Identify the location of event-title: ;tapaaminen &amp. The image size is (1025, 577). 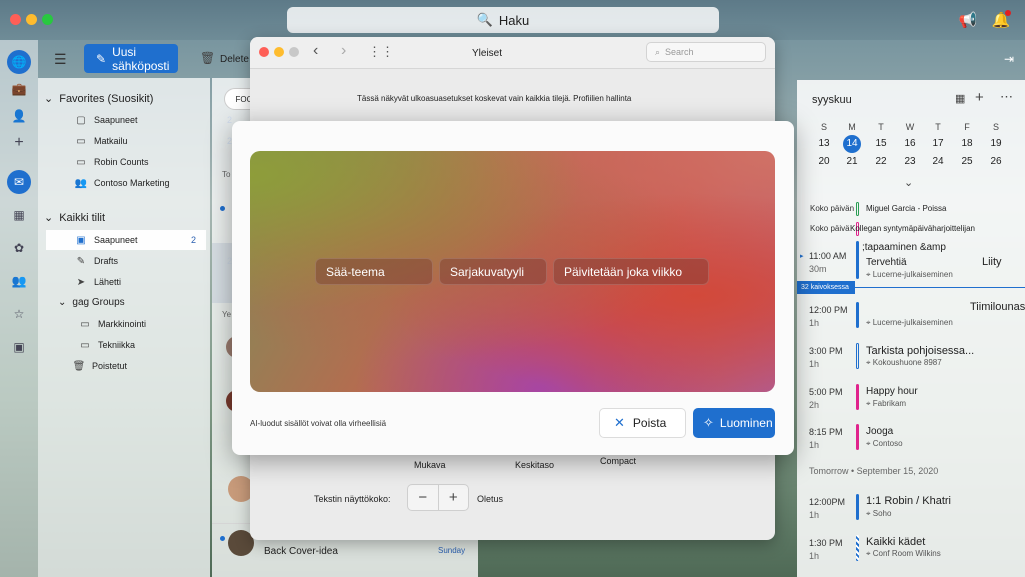
(904, 247).